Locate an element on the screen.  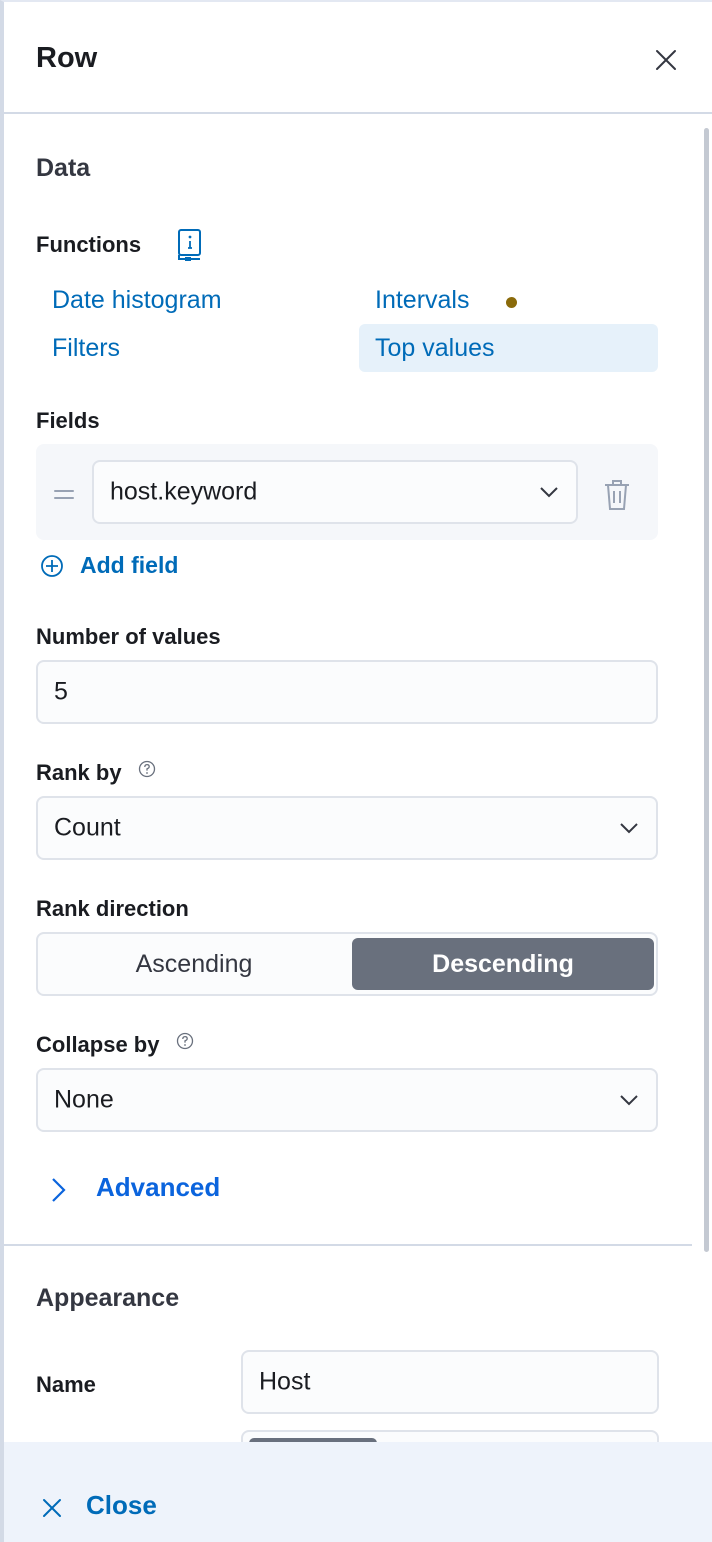
fields-label: Fields is located at coordinates (68, 420).